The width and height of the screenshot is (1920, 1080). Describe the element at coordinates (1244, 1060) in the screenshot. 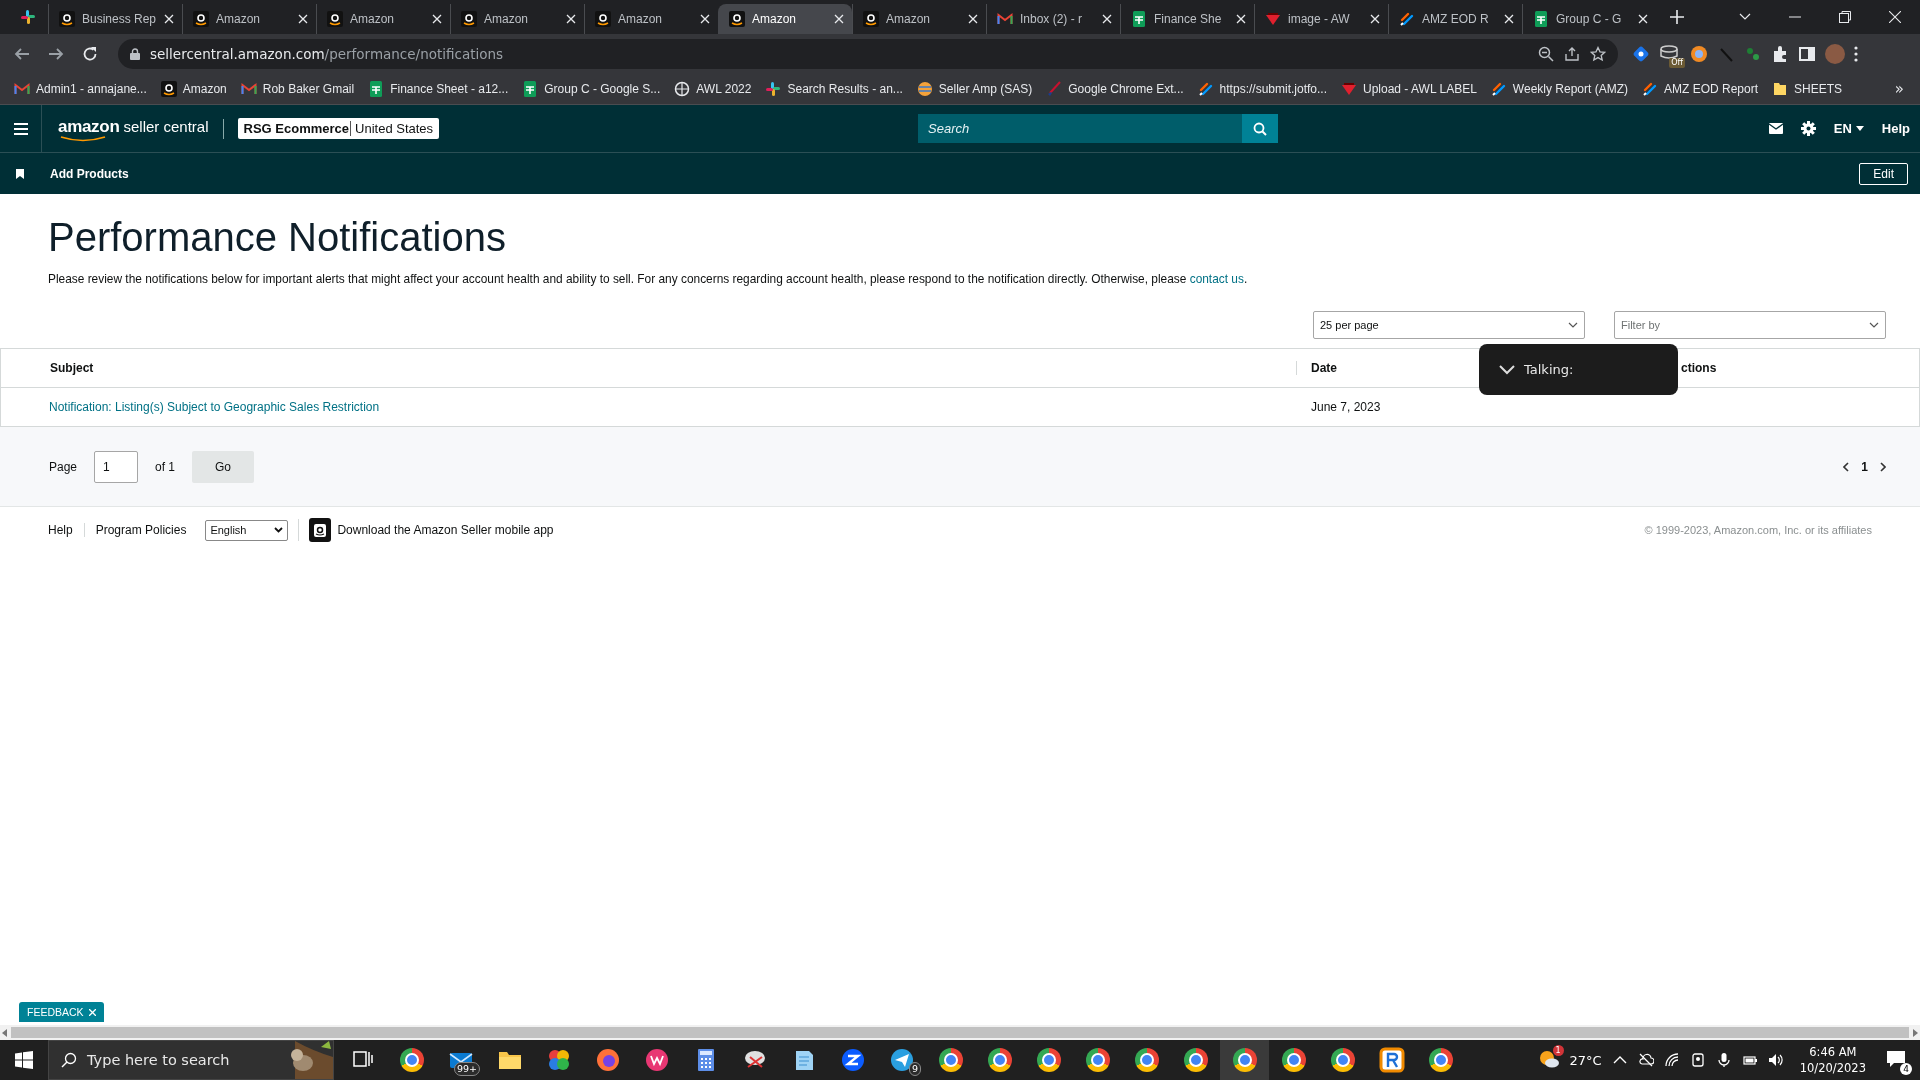

I see `taskbar-button` at that location.